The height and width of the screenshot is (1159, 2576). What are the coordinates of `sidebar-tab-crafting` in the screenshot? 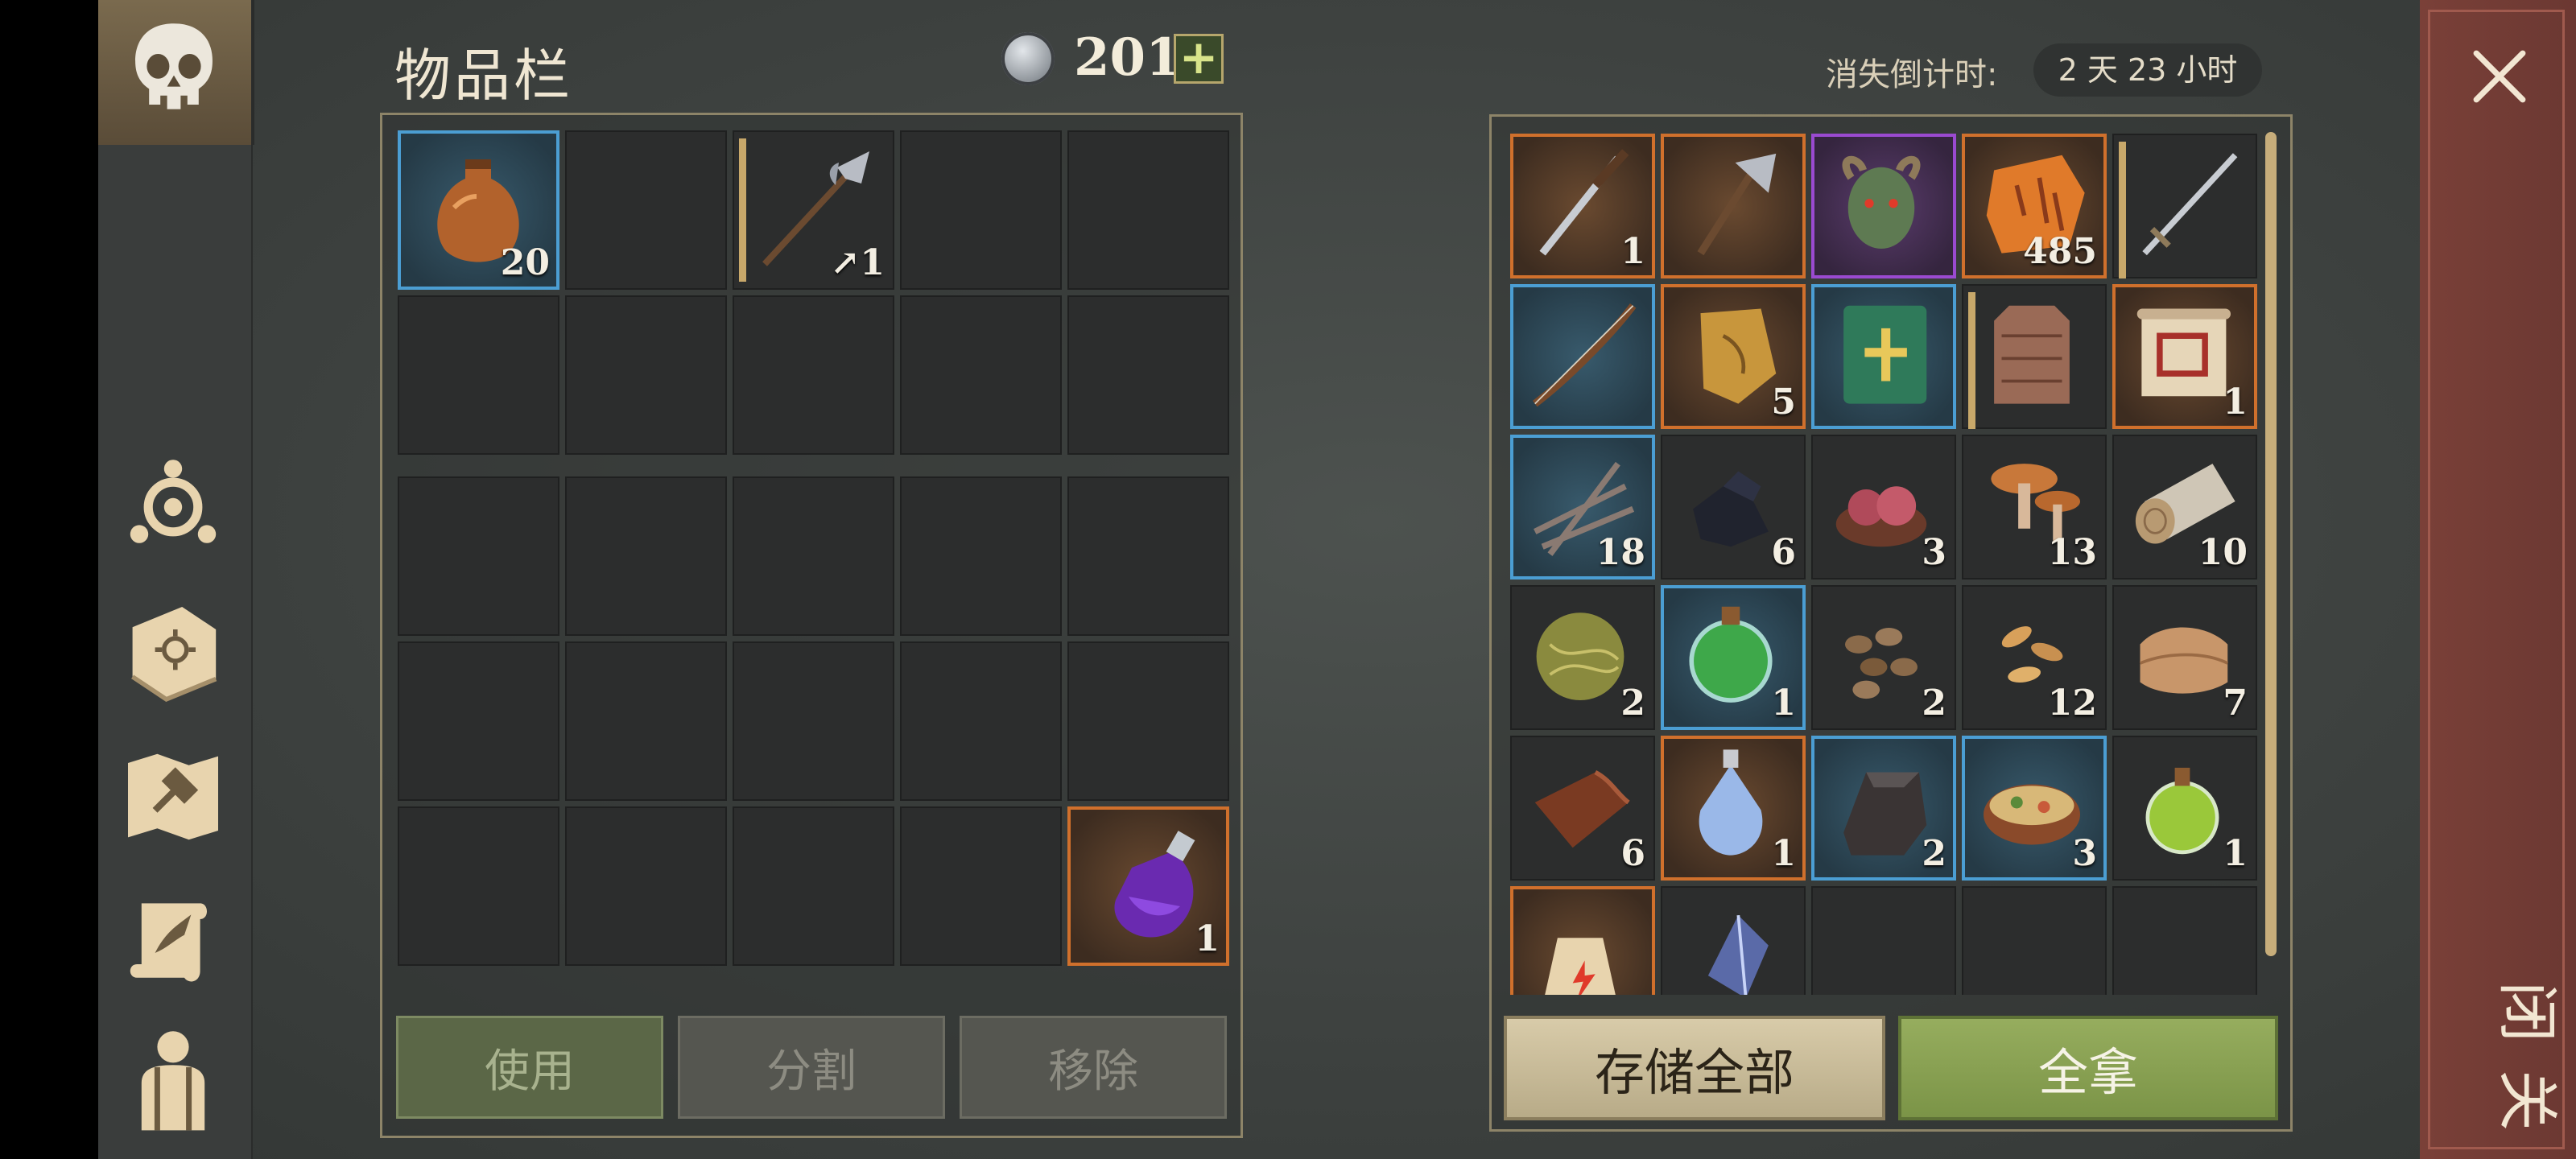 It's located at (173, 796).